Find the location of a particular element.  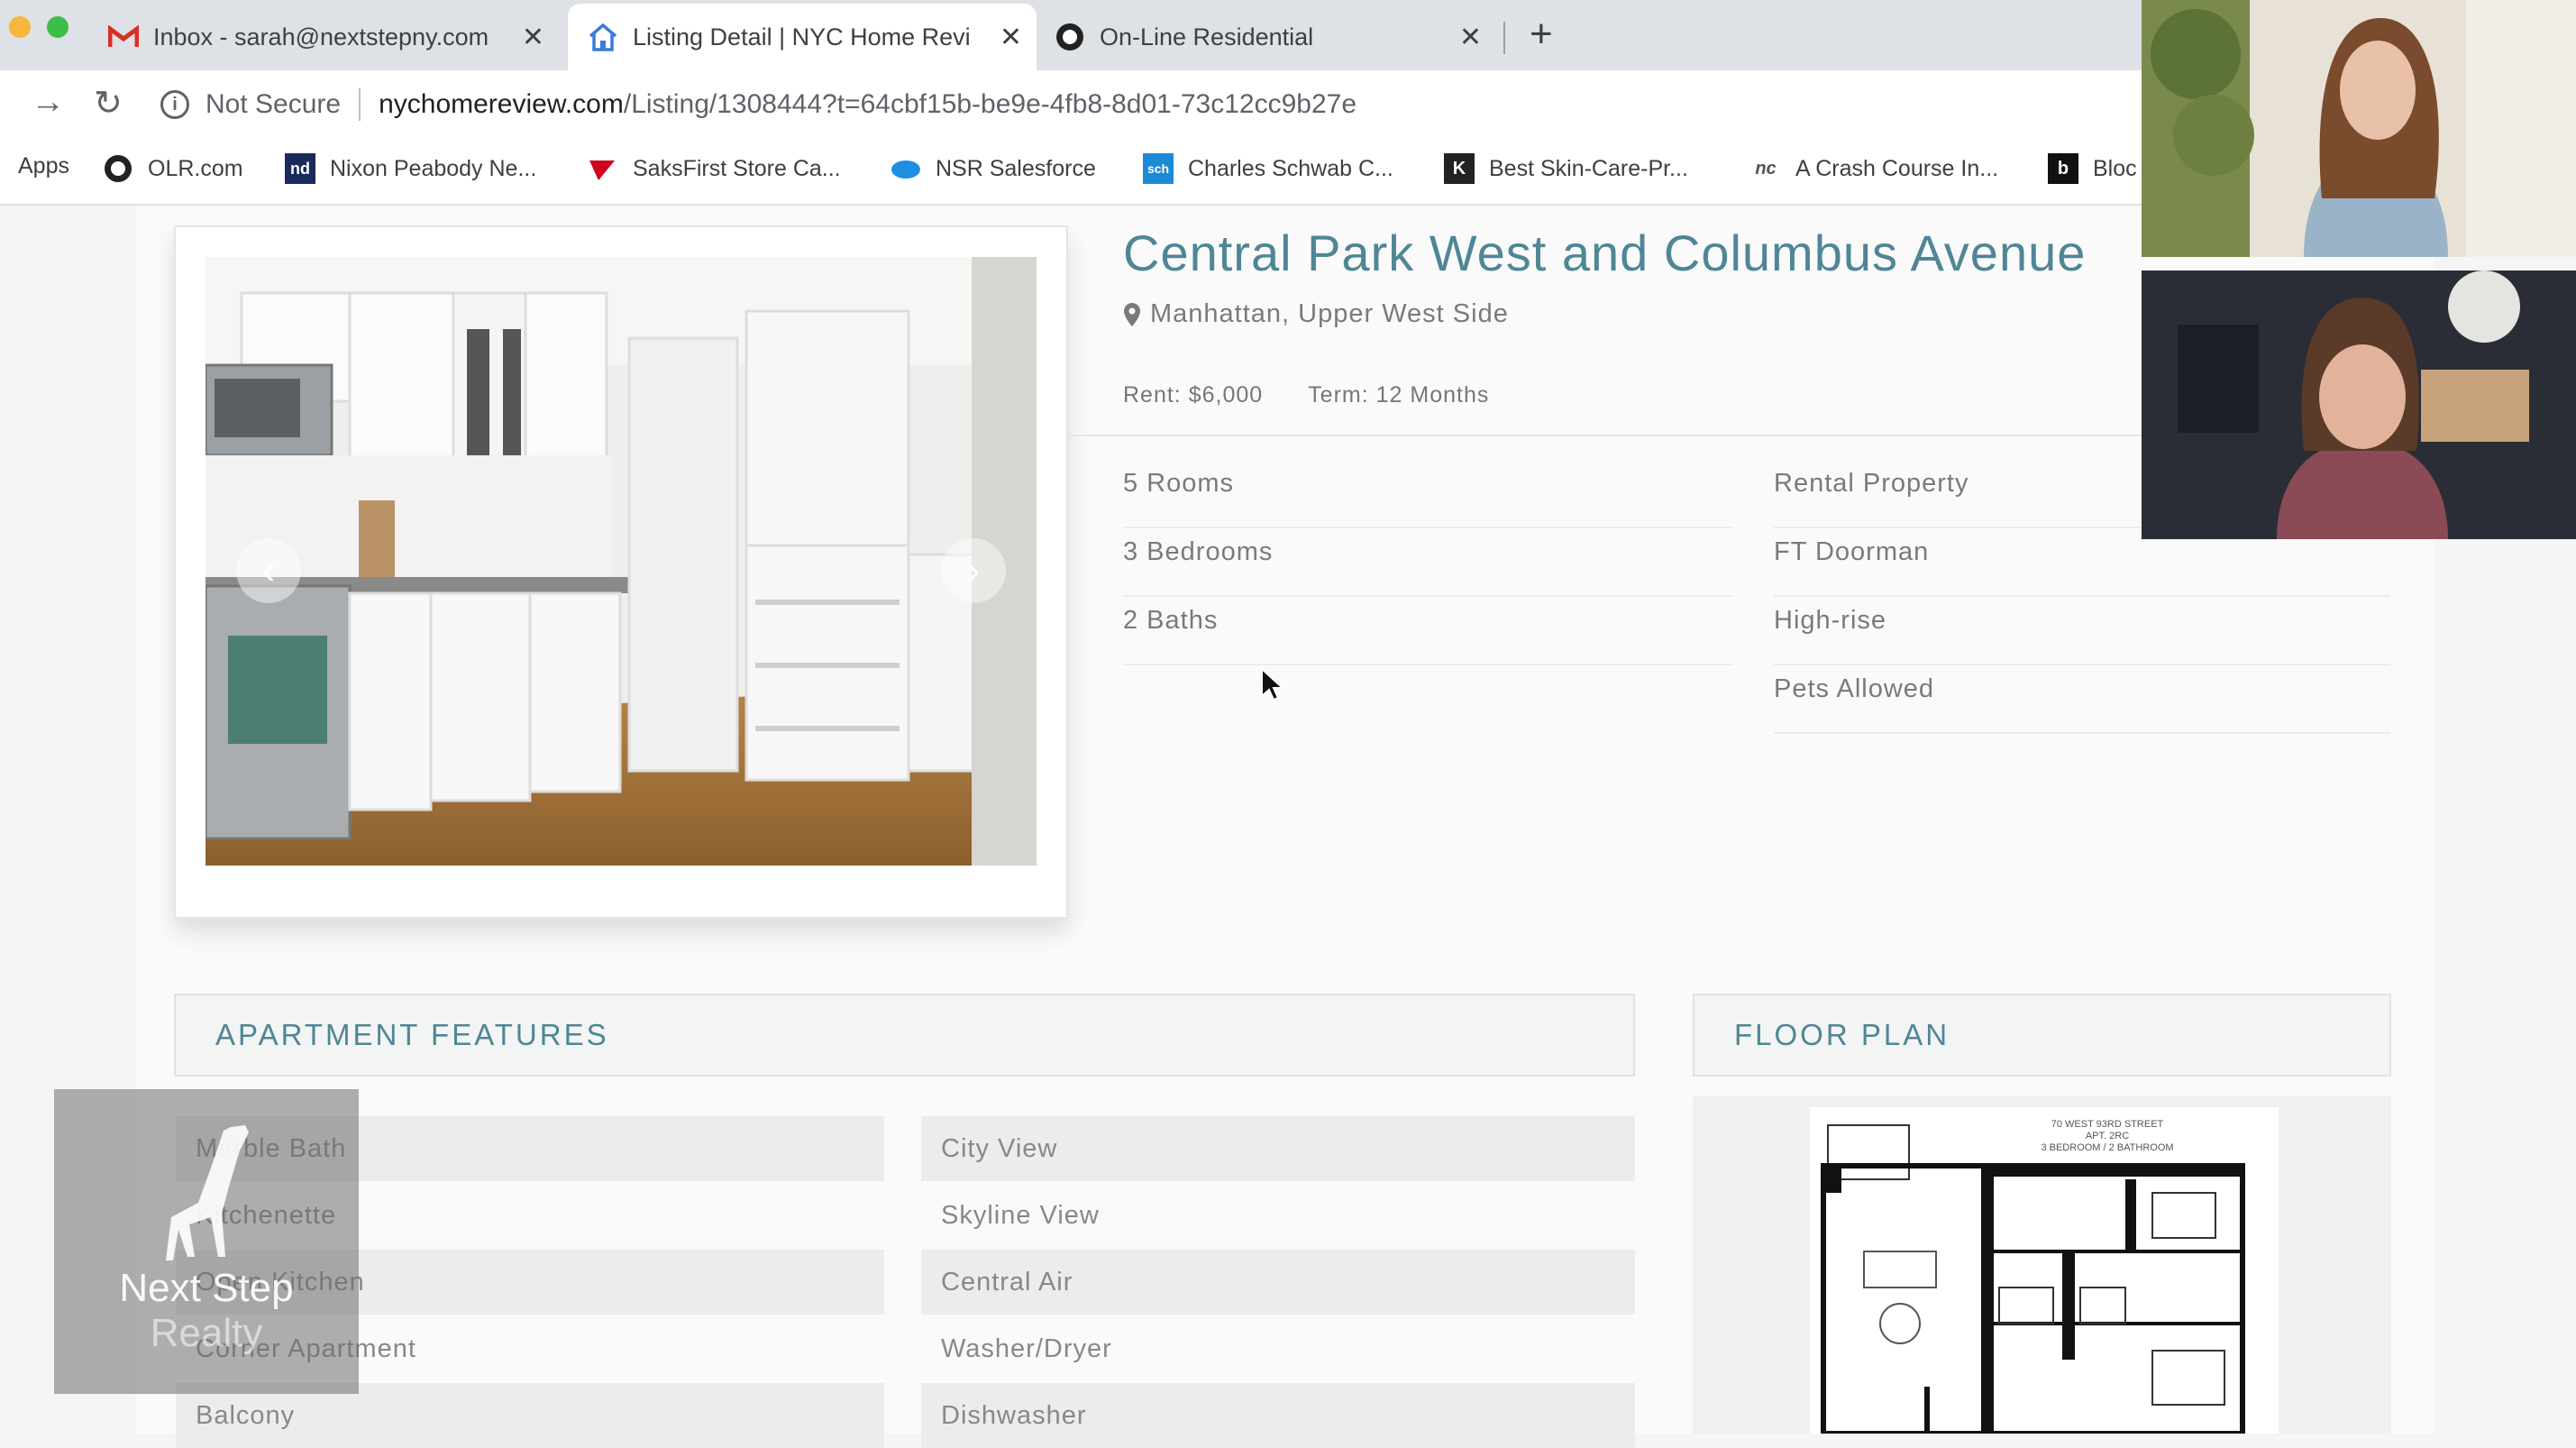

bookmark-label: OLR.com is located at coordinates (195, 168).